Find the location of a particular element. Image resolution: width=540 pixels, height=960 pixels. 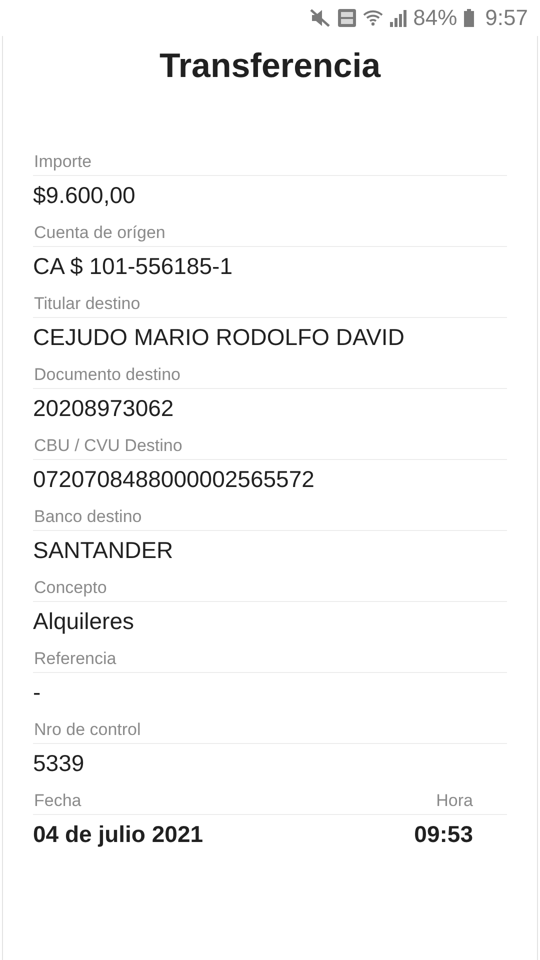

mute-icon is located at coordinates (320, 18).